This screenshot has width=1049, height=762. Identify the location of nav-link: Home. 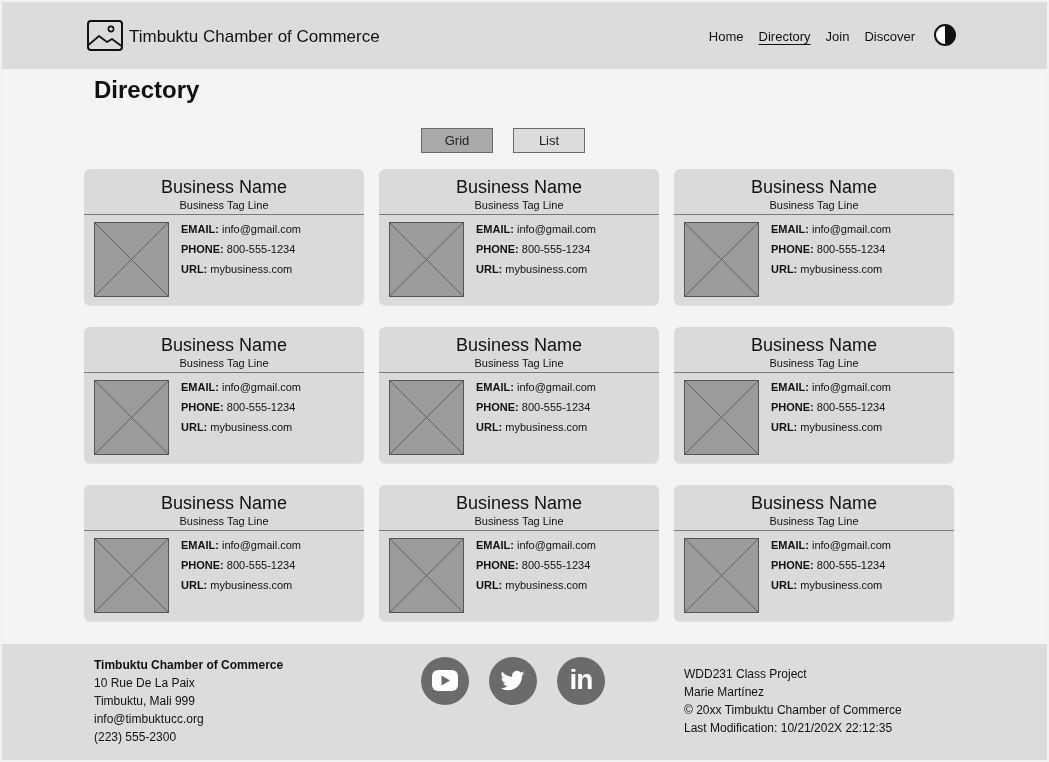
(726, 36).